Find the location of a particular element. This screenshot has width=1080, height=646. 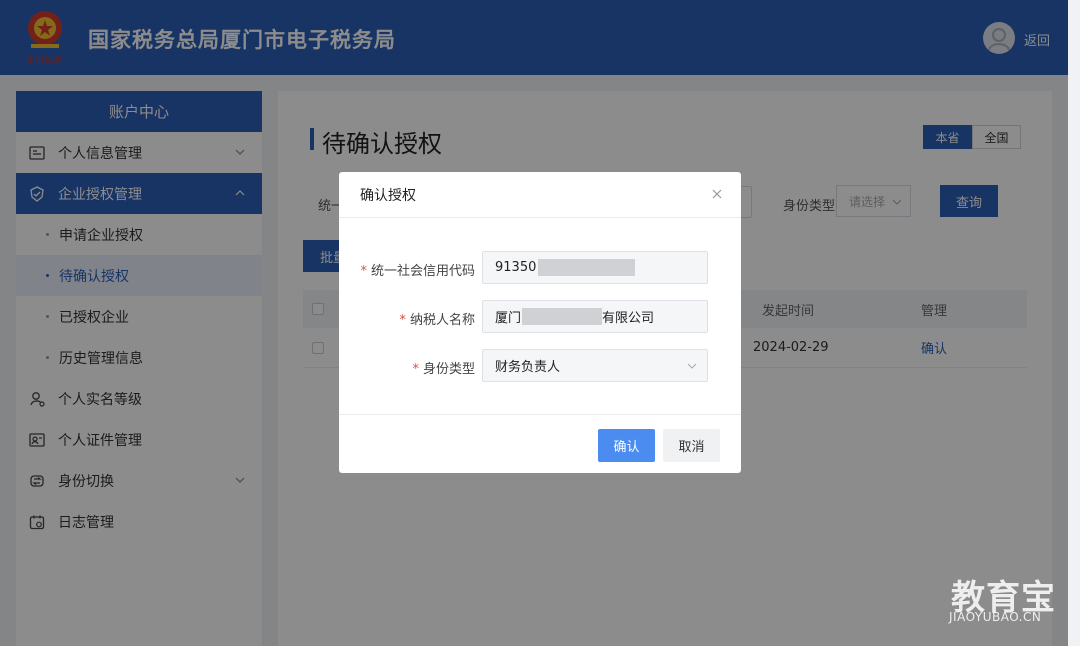

credit-code-field: 91350 is located at coordinates (595, 267).